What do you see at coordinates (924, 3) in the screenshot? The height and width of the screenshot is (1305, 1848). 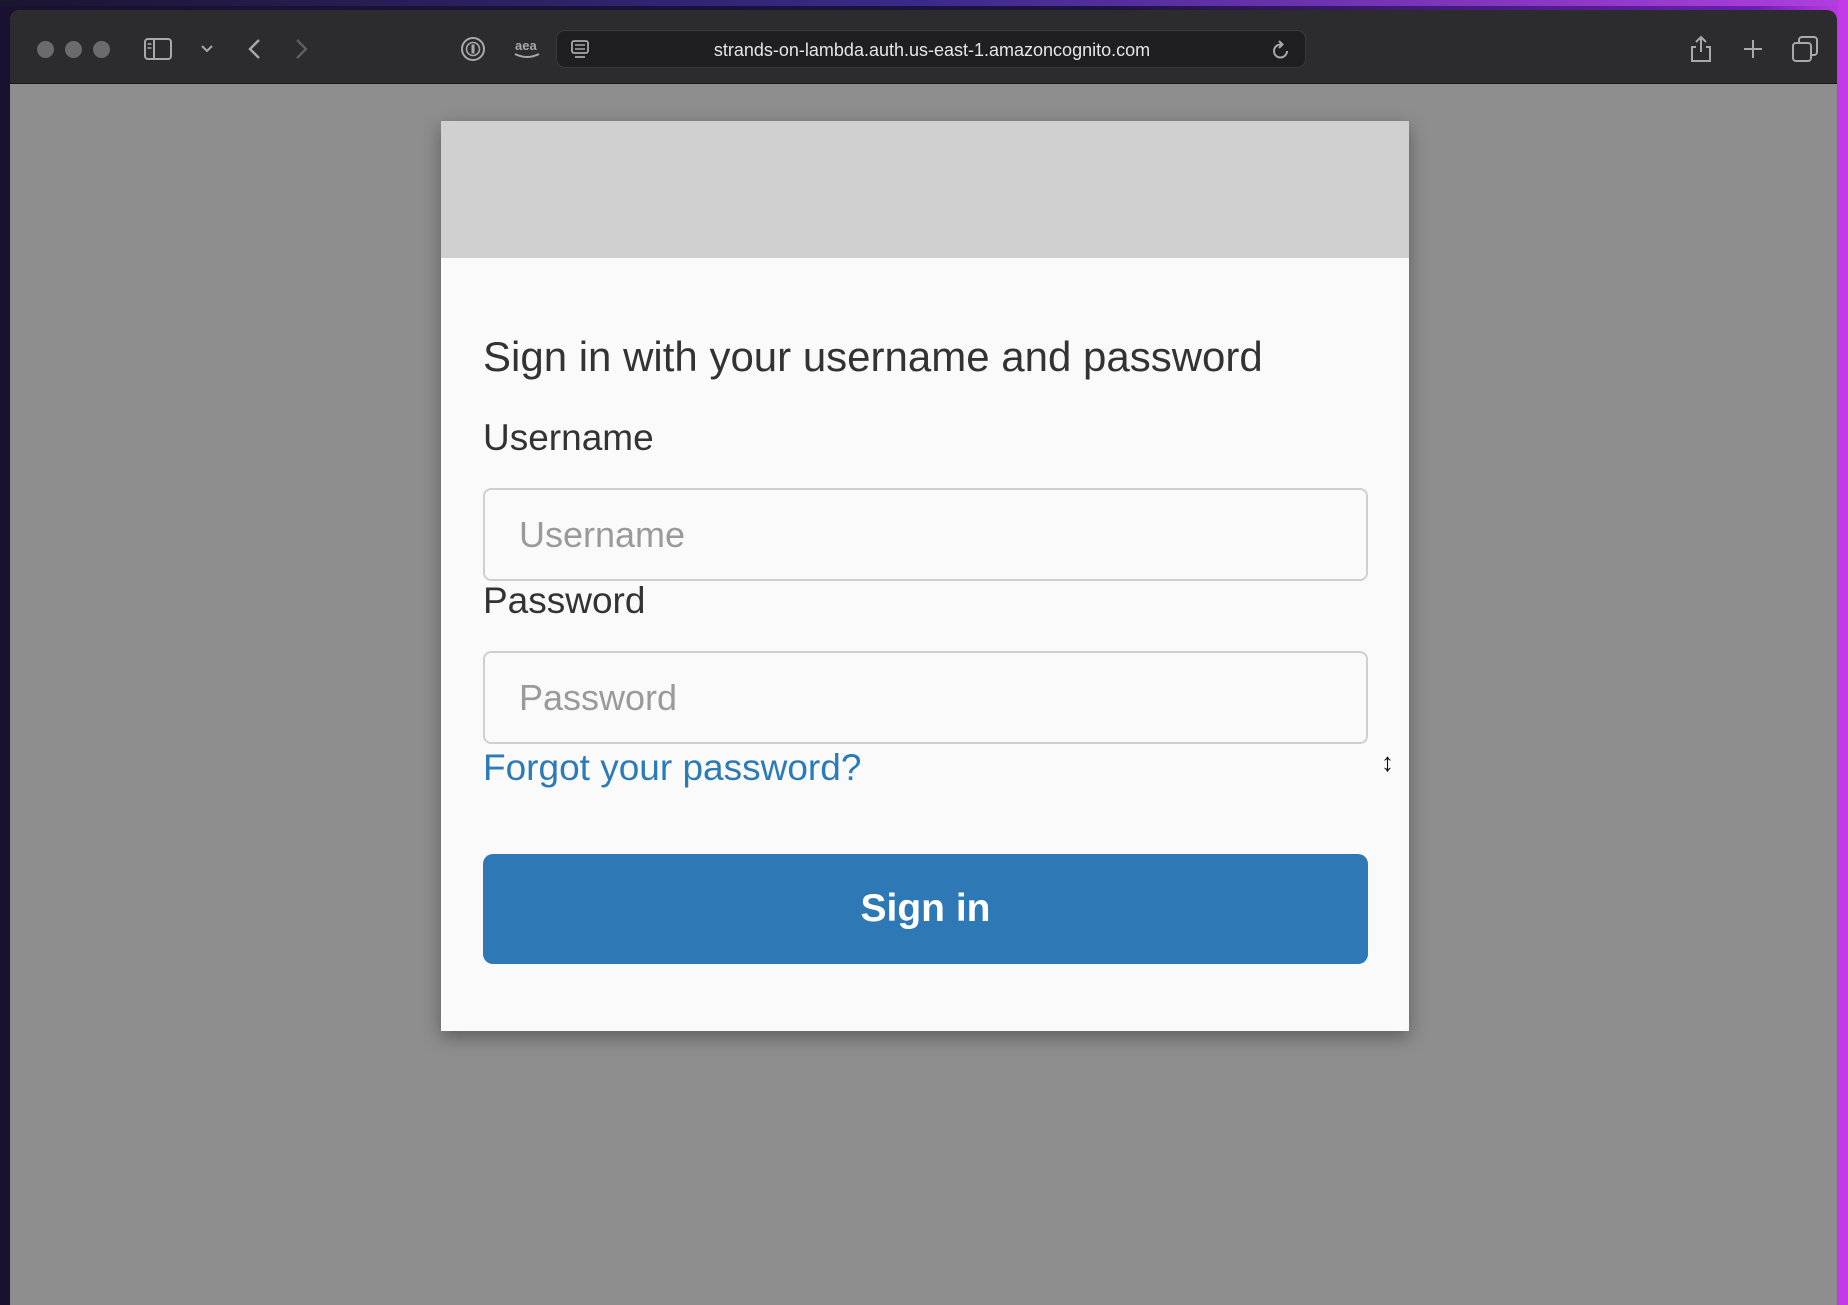 I see `desktop-top-edge` at bounding box center [924, 3].